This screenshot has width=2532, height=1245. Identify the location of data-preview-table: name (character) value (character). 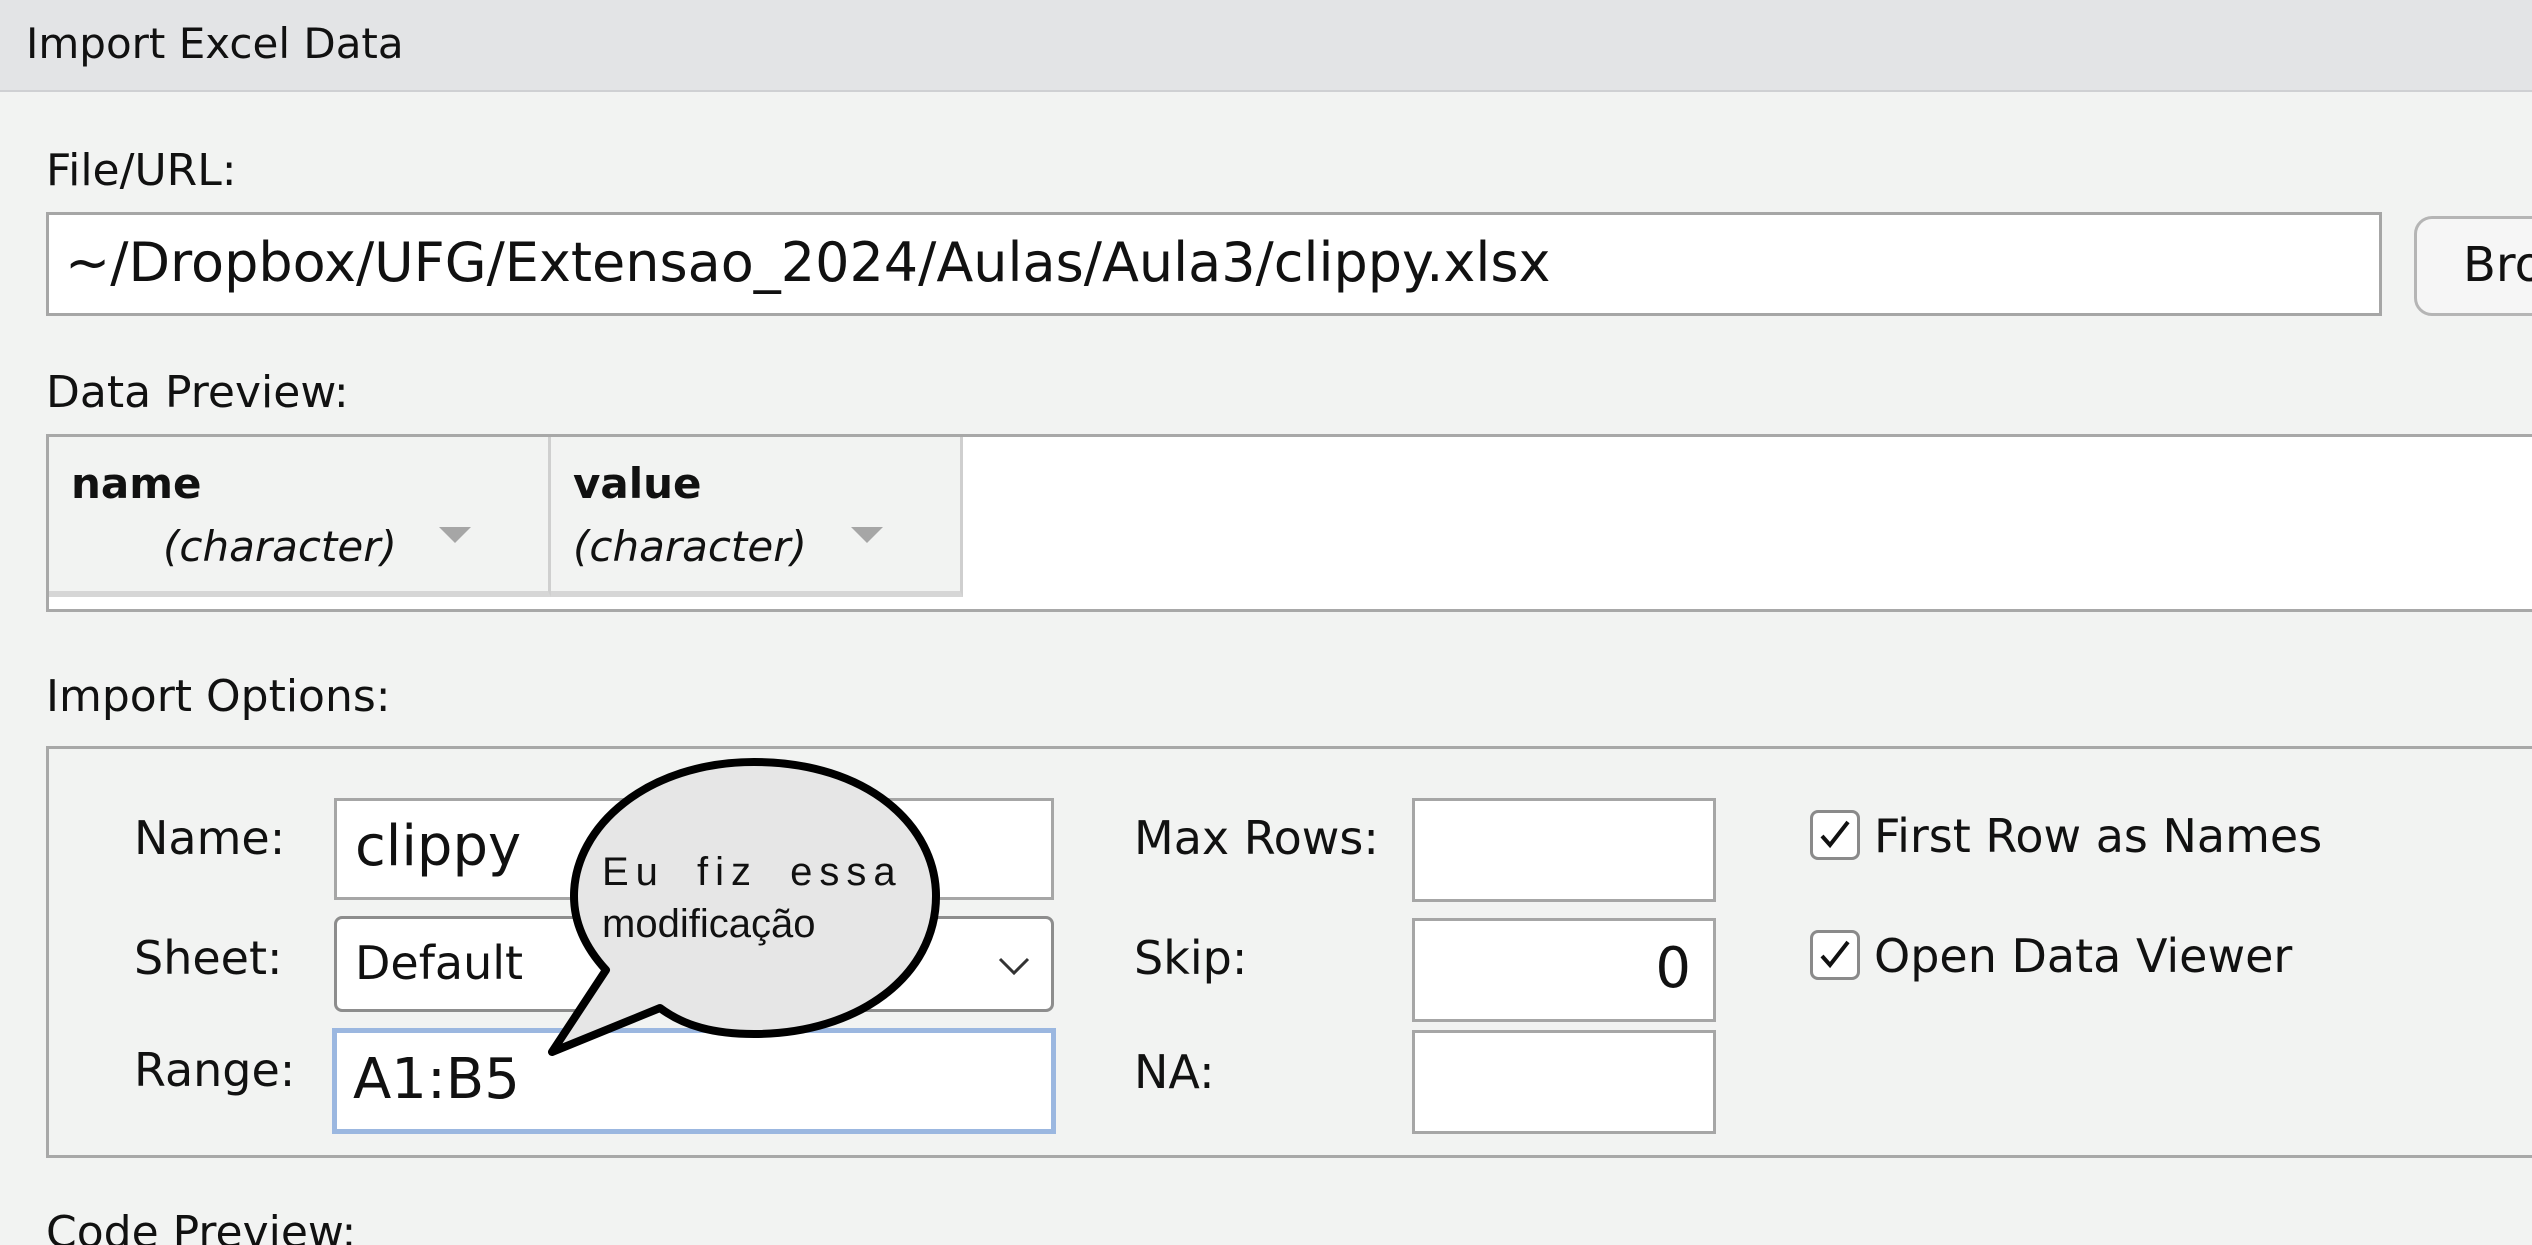
(1289, 523).